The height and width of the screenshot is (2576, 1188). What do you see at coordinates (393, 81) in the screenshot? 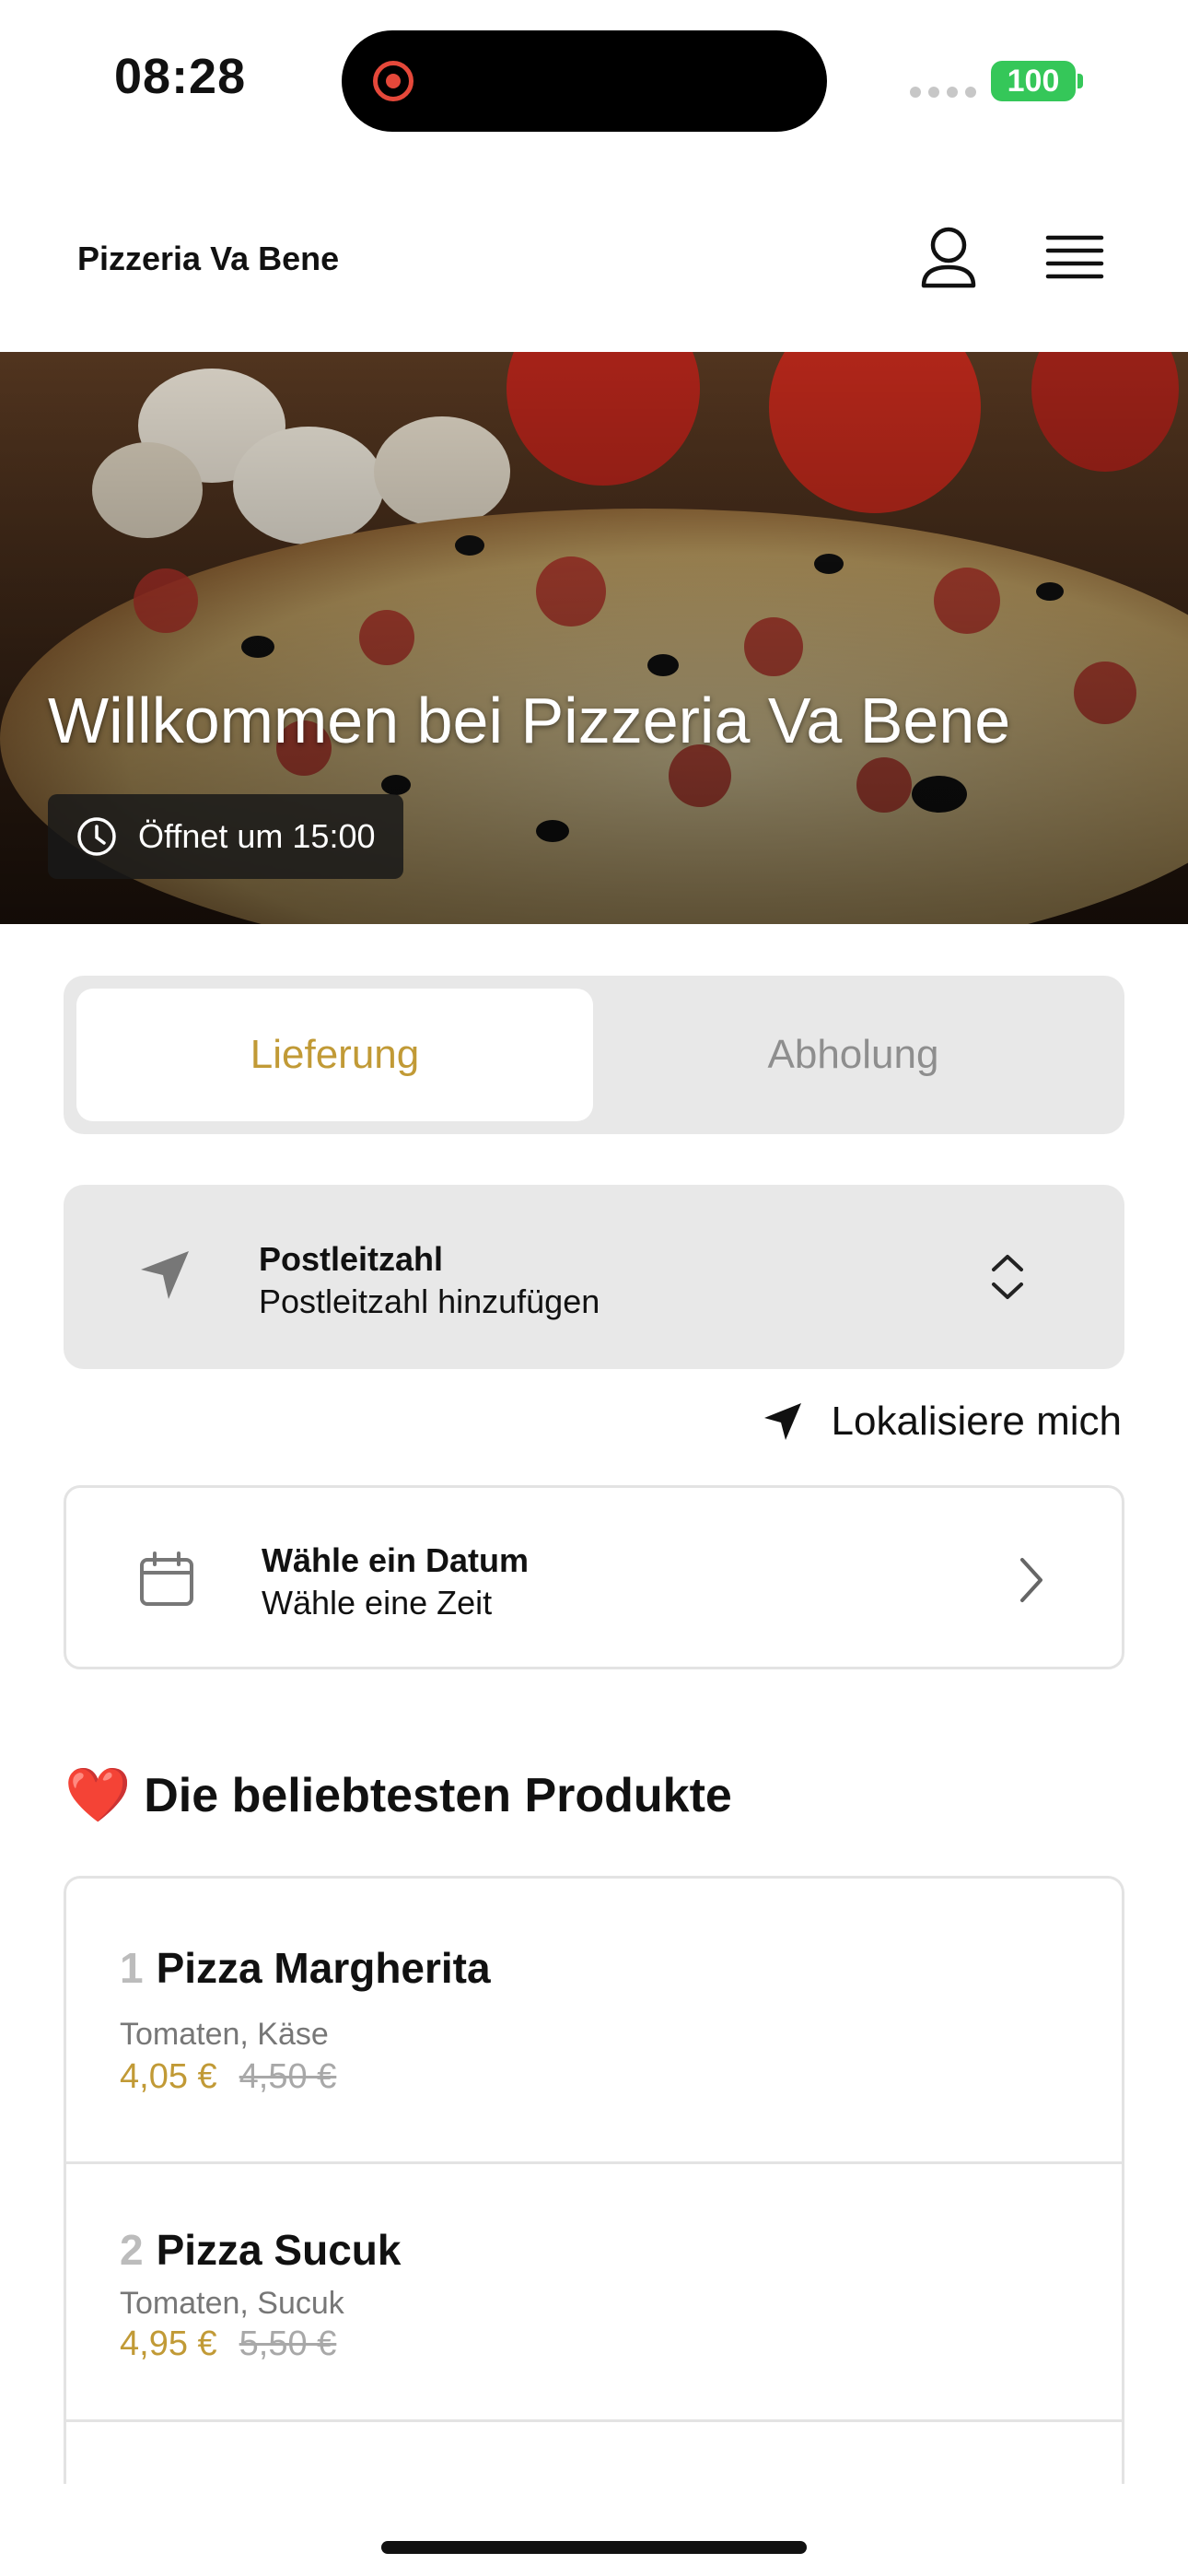
I see `recording-icon` at bounding box center [393, 81].